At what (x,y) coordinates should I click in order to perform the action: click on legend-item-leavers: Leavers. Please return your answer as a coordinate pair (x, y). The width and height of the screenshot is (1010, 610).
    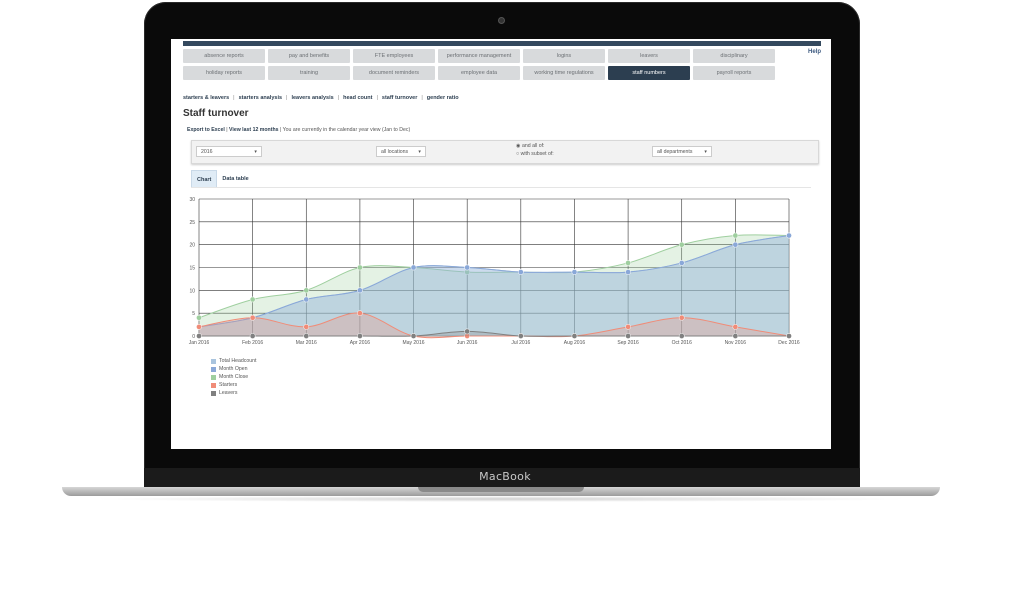
    Looking at the image, I should click on (234, 393).